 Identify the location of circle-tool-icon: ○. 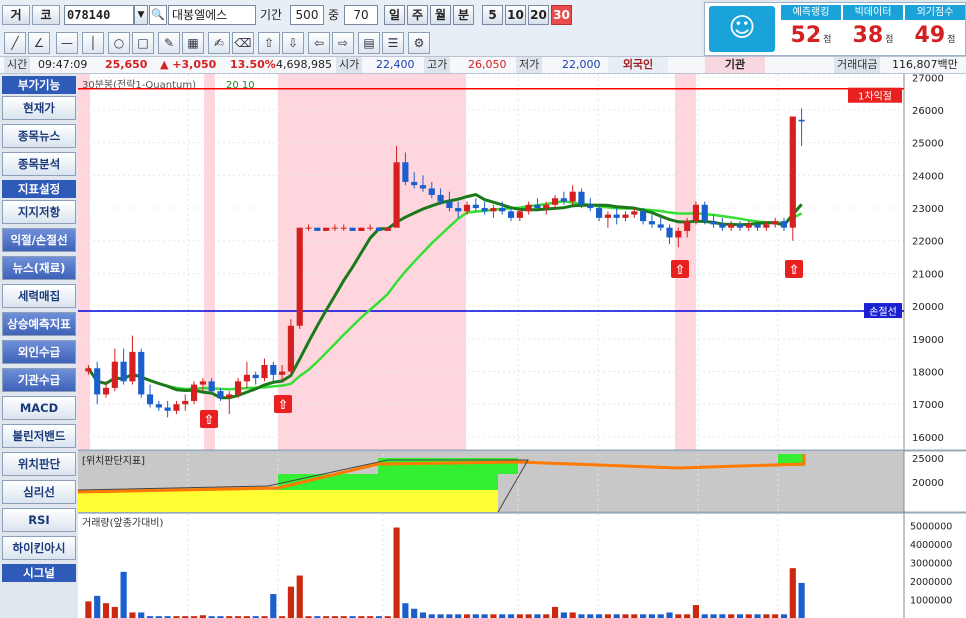
(119, 43).